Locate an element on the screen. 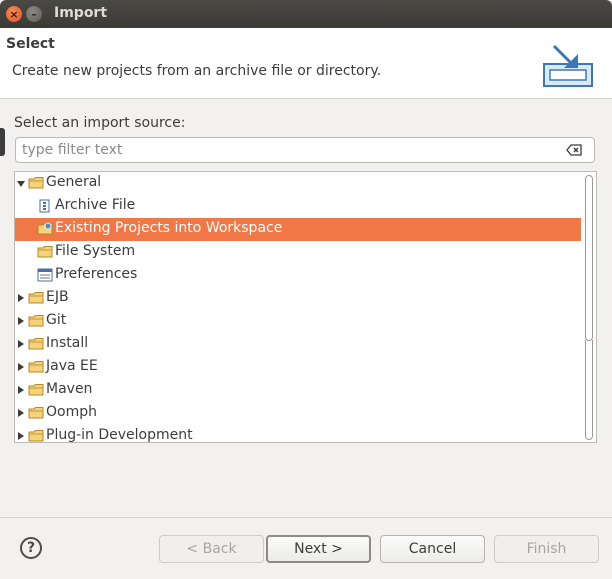 Image resolution: width=612 pixels, height=579 pixels. tree-item: EJB is located at coordinates (298, 298).